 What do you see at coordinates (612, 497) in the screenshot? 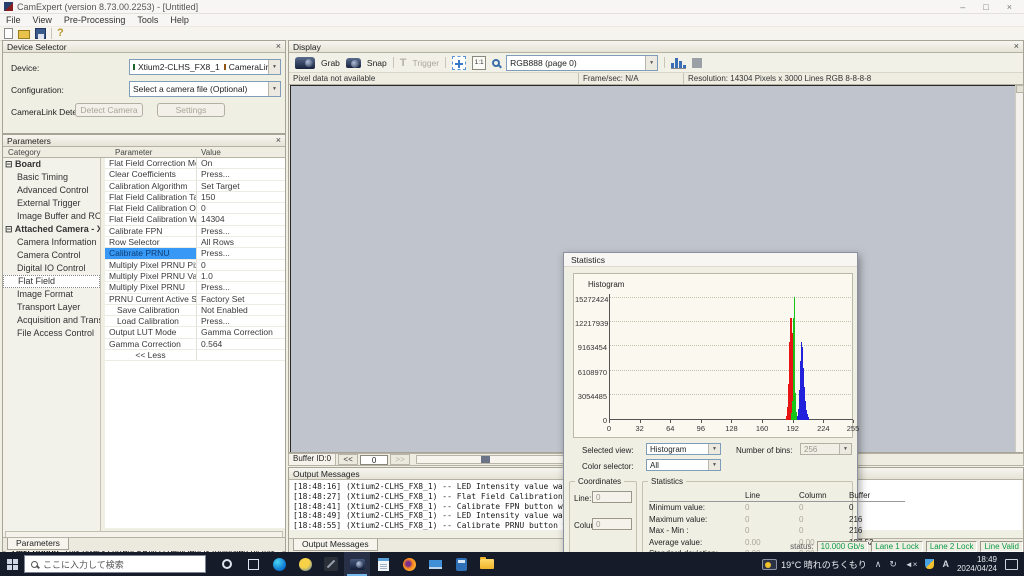
I see `line-input: 0` at bounding box center [612, 497].